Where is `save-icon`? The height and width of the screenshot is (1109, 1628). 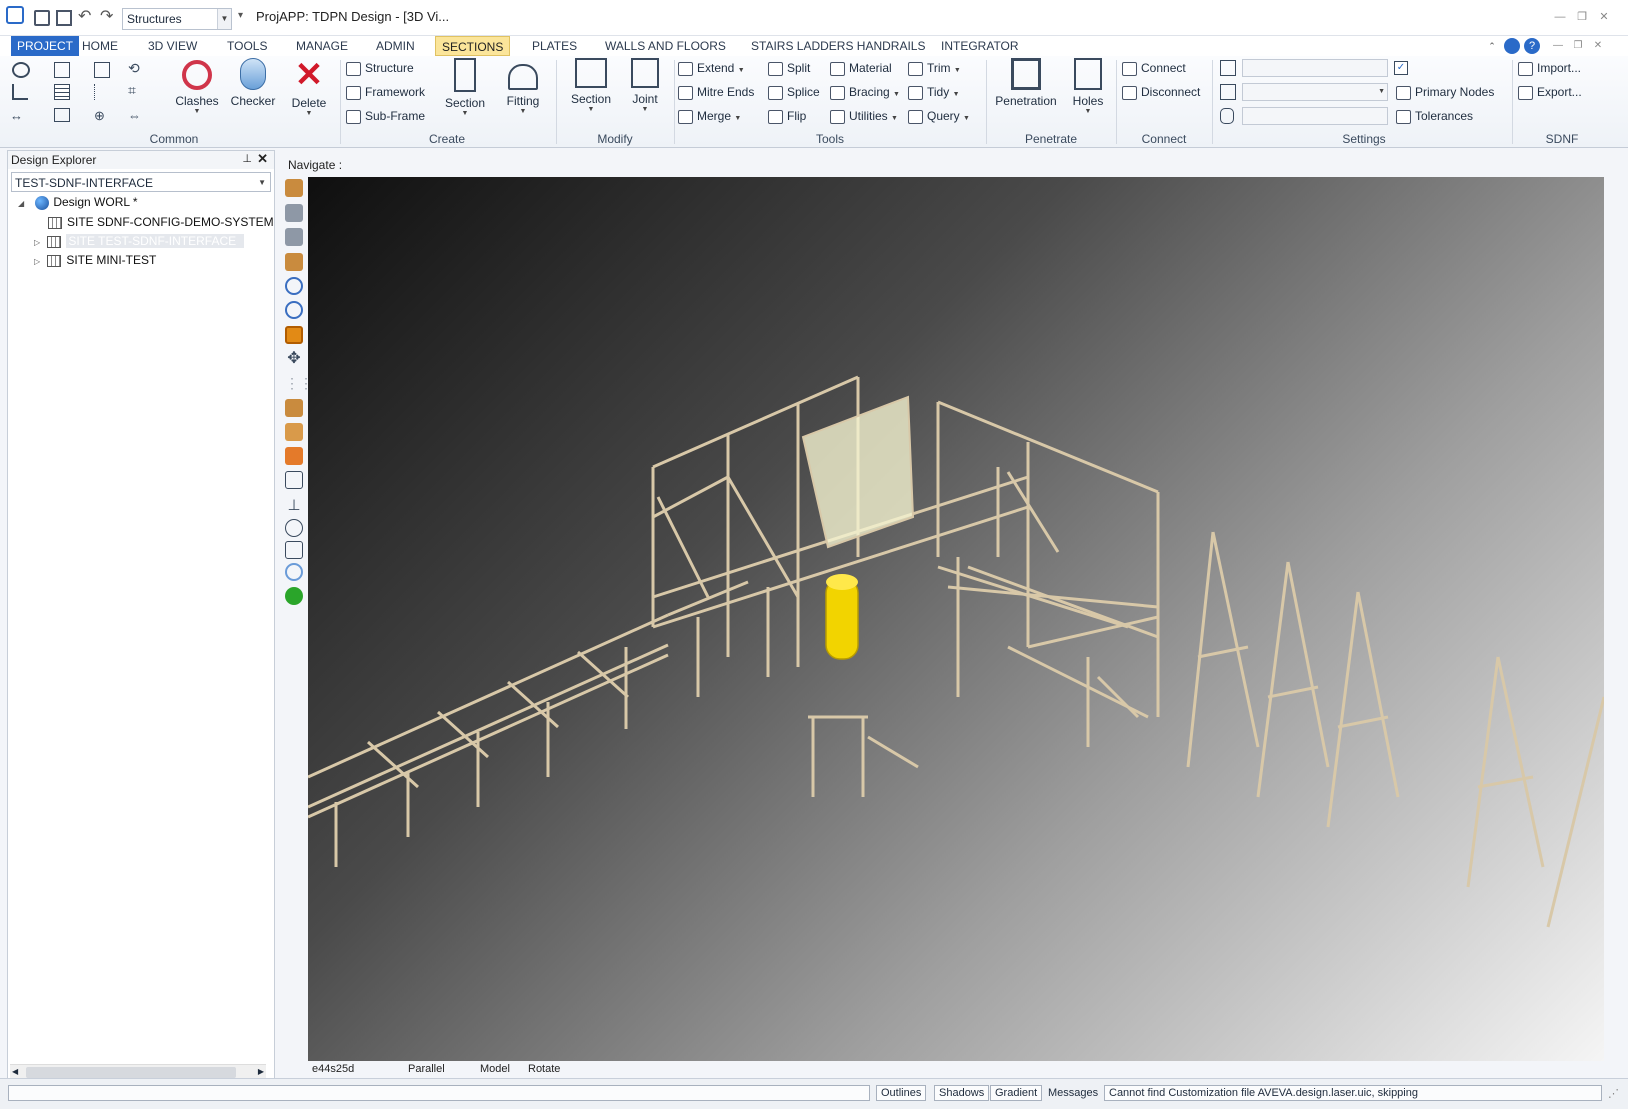 save-icon is located at coordinates (42, 18).